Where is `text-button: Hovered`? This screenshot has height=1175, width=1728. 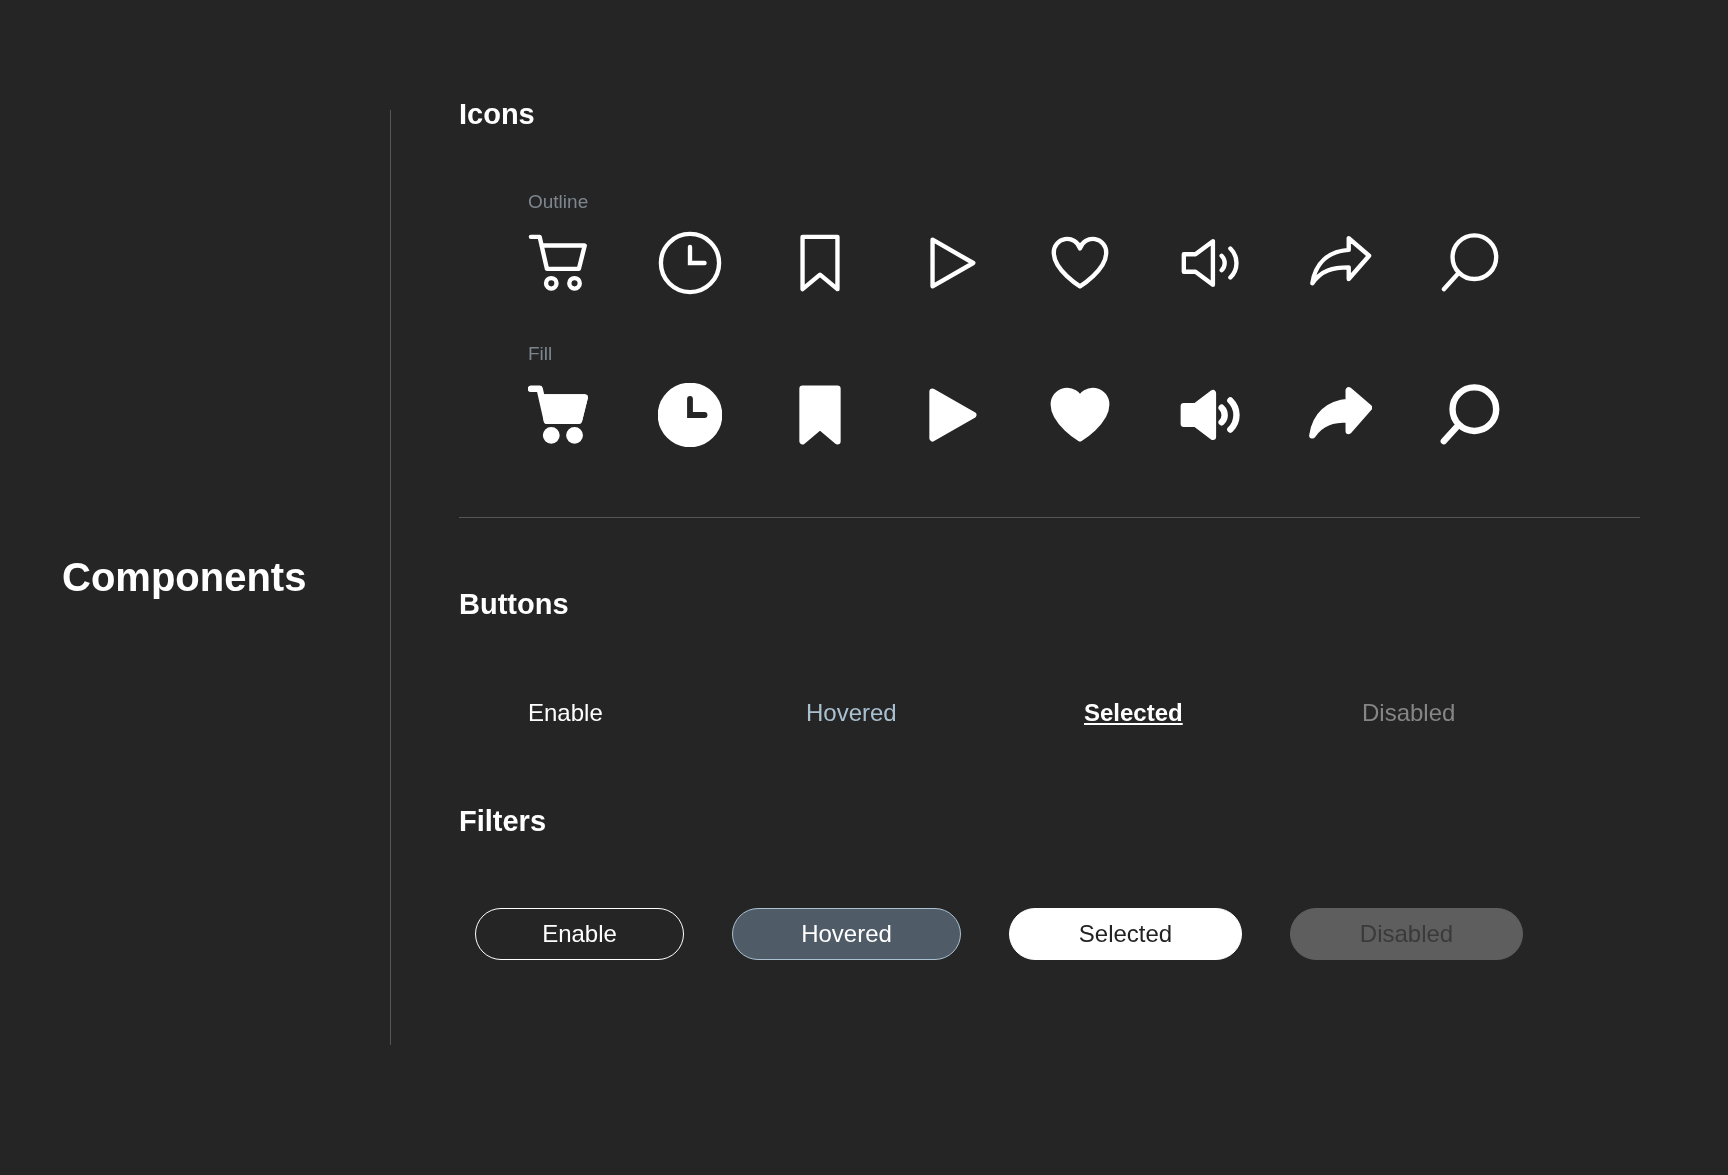 text-button: Hovered is located at coordinates (945, 713).